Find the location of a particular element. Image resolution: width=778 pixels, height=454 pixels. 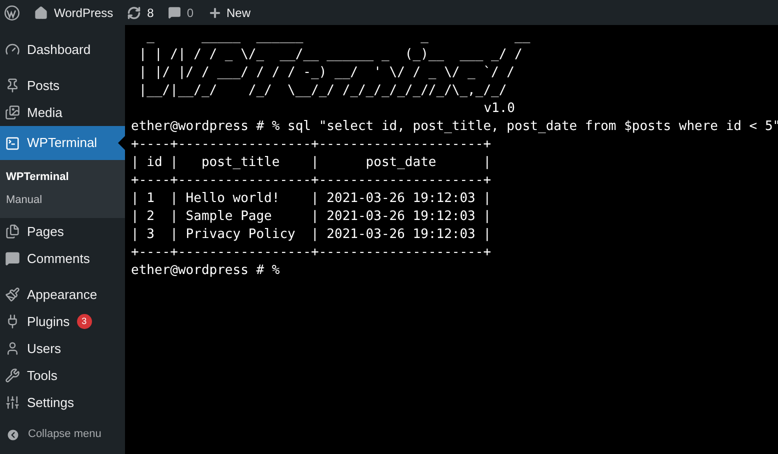

banner-line: | |/ |/ / ___/ / / / -_) __/ ' \/ / _ \/ _ `/ / is located at coordinates (327, 73).